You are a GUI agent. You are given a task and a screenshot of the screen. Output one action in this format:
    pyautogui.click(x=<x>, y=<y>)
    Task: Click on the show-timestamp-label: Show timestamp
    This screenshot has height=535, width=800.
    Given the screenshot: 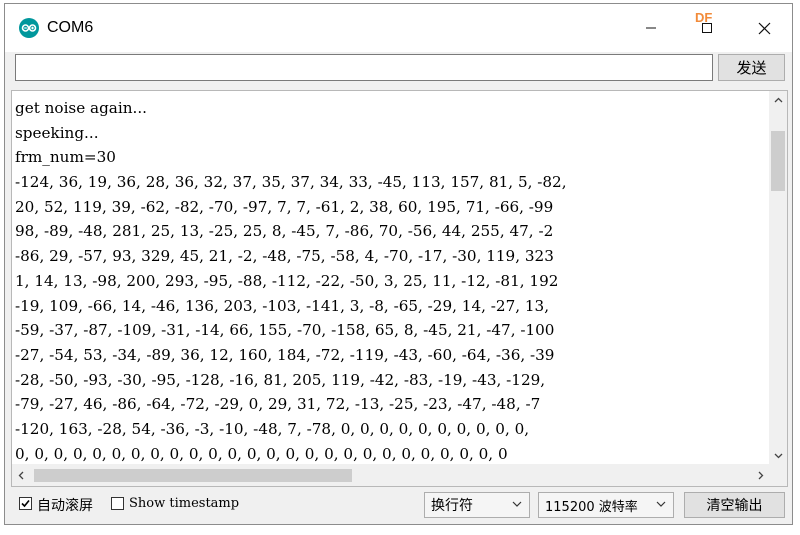 What is the action you would take?
    pyautogui.click(x=184, y=503)
    